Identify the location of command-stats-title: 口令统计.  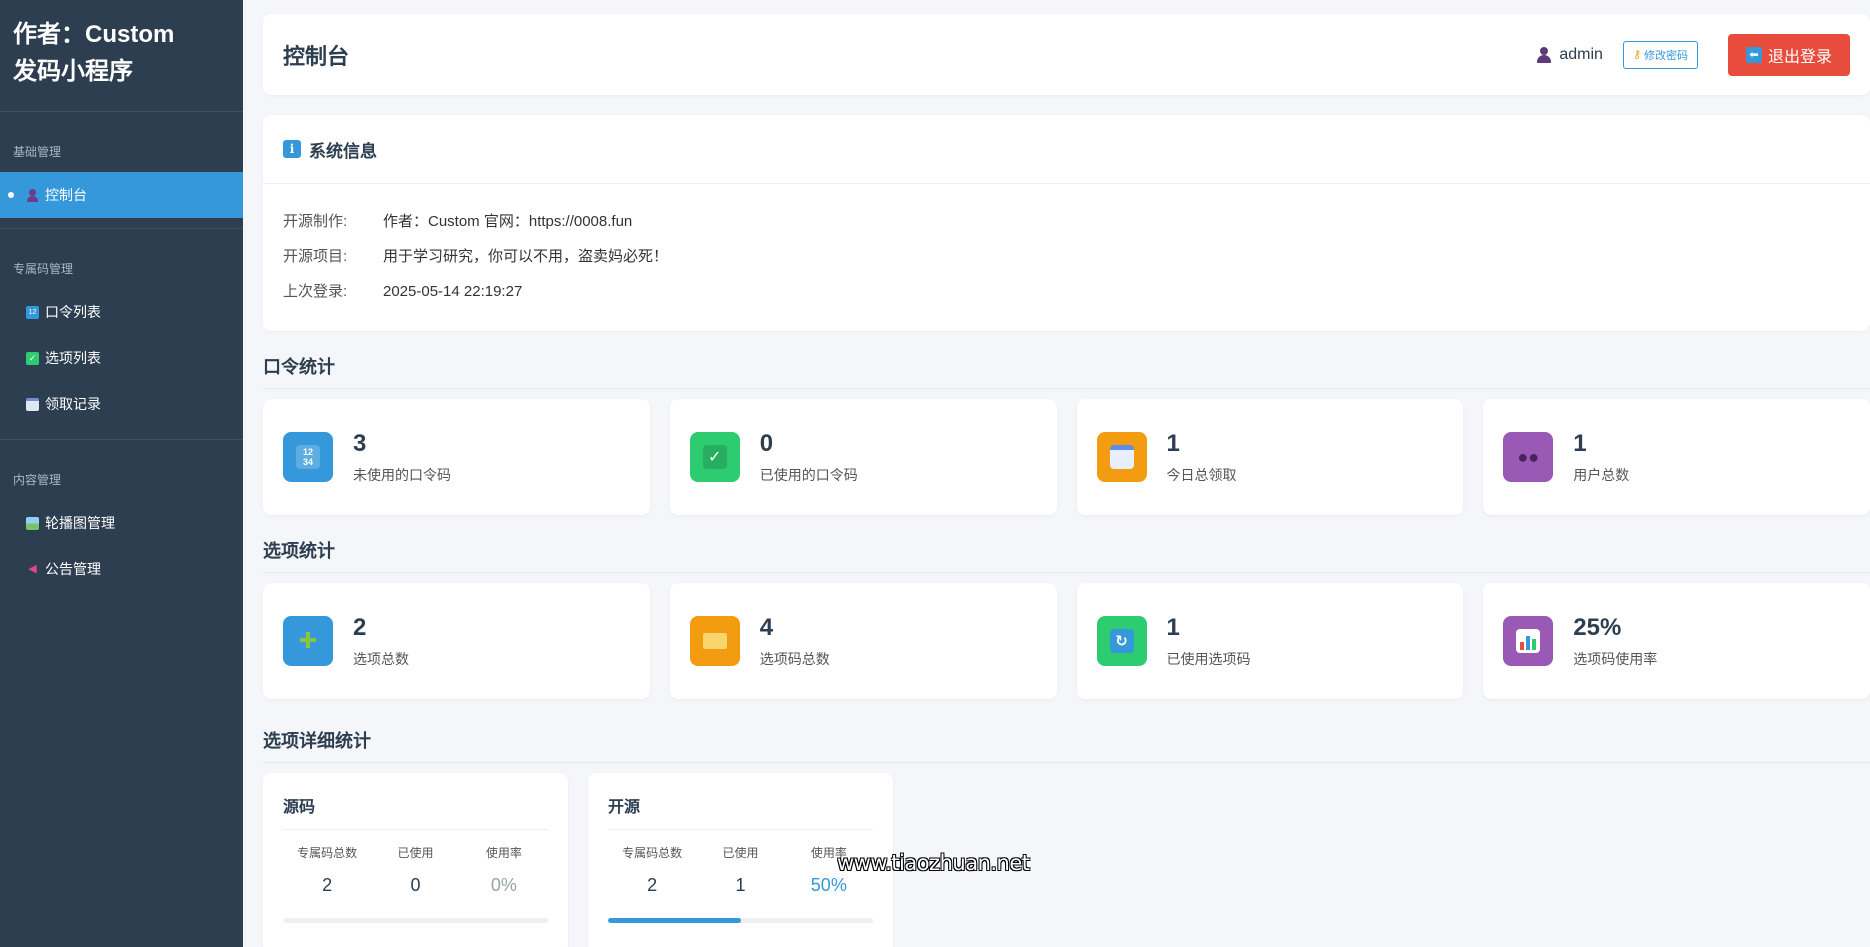
(1066, 367).